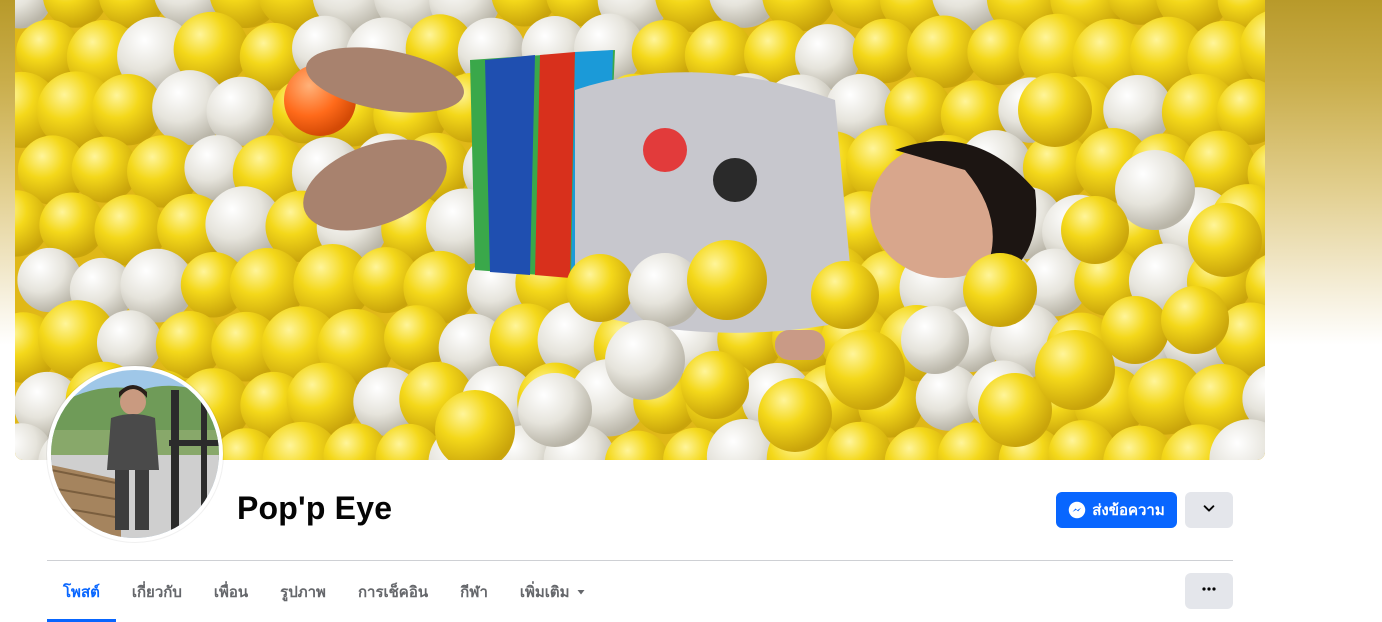  I want to click on tab-check-ins: การเช็คอิน, so click(393, 591).